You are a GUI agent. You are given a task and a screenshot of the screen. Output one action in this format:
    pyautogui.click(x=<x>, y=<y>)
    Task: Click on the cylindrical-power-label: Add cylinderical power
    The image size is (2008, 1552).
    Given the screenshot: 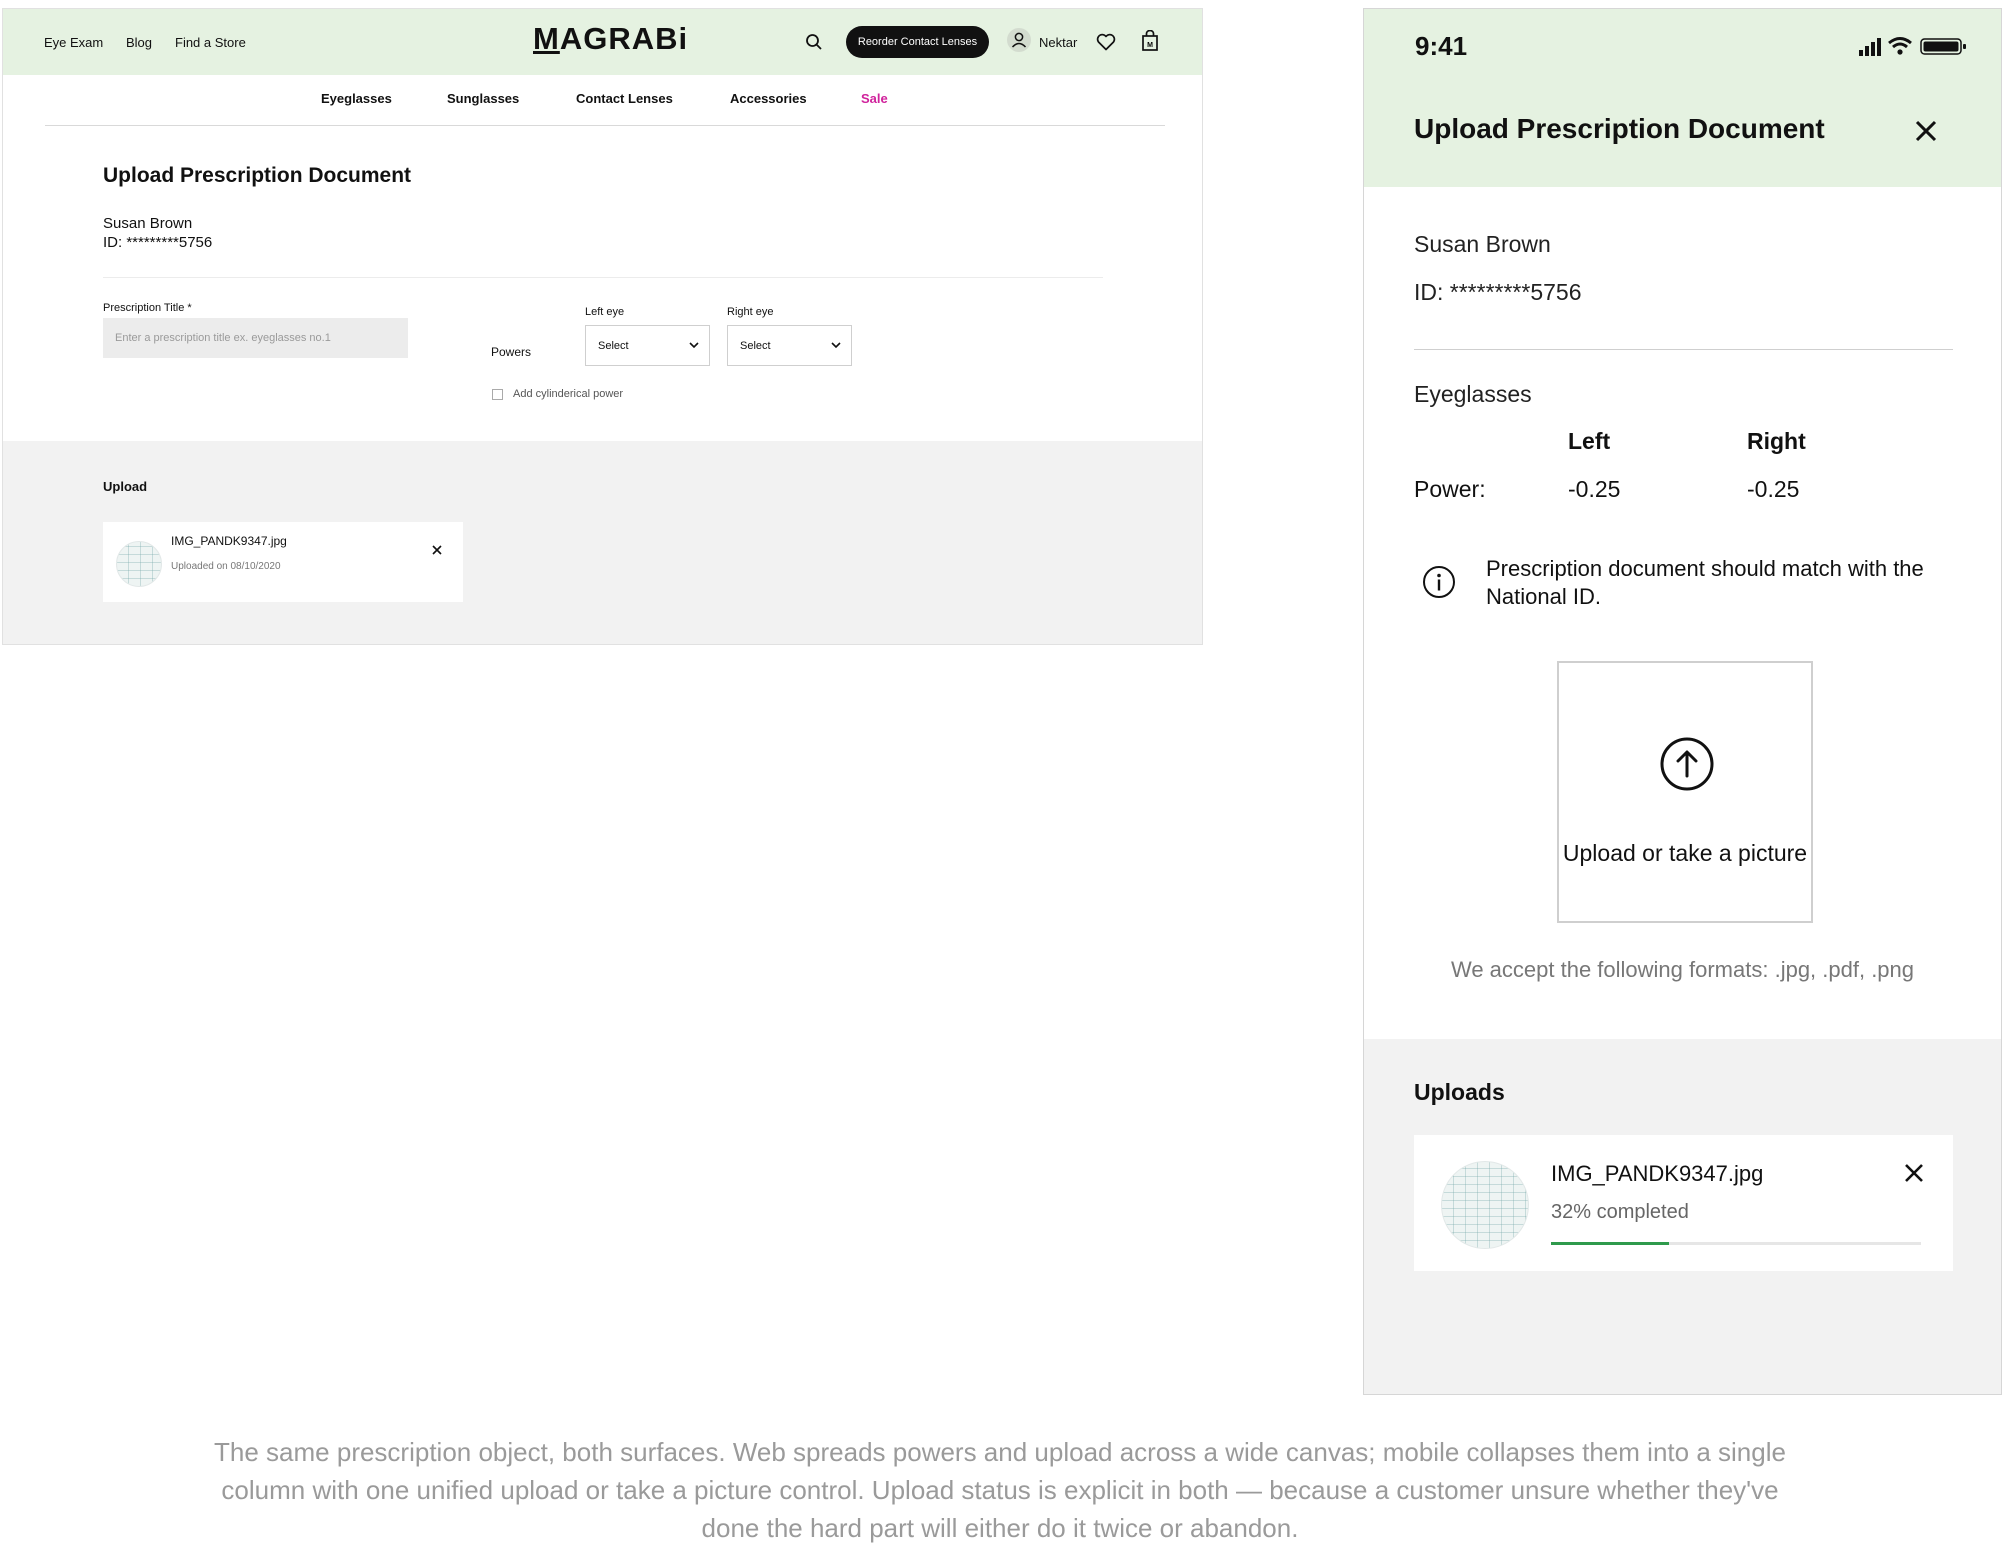 What is the action you would take?
    pyautogui.click(x=568, y=394)
    